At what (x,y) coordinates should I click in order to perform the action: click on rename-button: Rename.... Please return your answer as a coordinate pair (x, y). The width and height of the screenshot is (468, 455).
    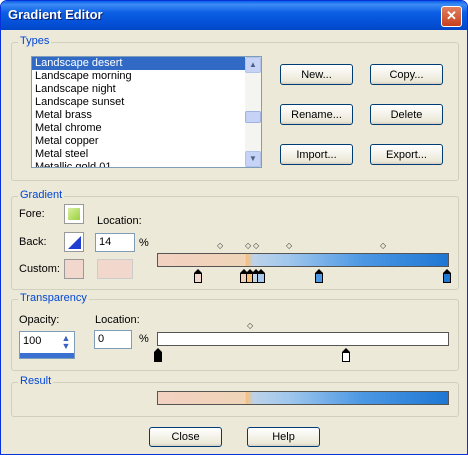
    Looking at the image, I should click on (316, 114).